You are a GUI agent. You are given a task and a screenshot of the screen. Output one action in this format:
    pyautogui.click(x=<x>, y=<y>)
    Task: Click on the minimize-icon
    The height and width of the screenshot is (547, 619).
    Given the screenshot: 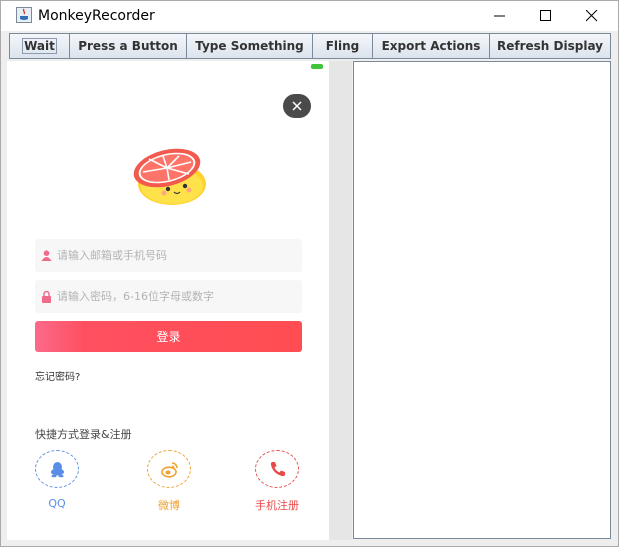 What is the action you would take?
    pyautogui.click(x=499, y=16)
    